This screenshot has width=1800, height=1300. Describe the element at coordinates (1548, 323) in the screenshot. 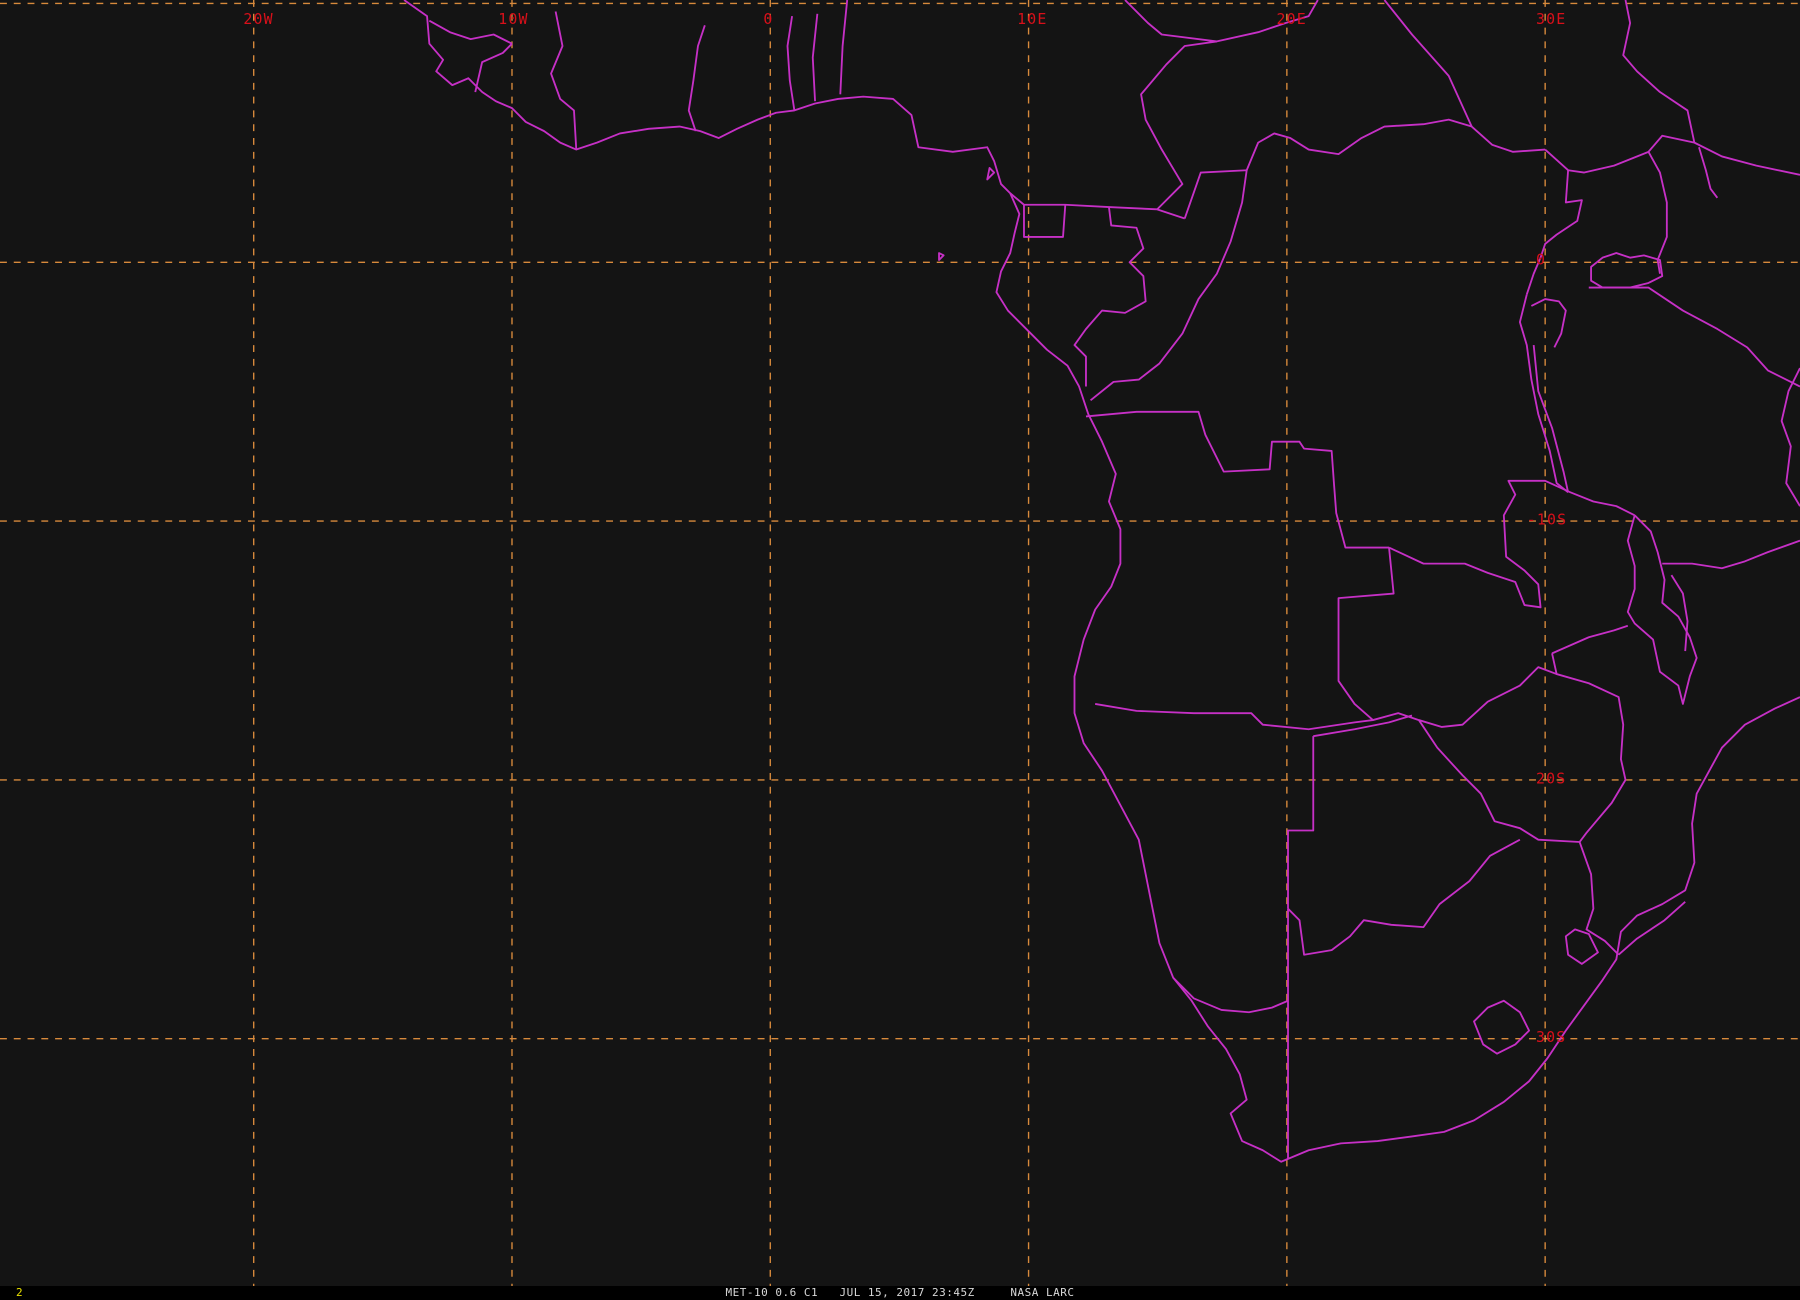

I see `border-rwanda-burundi` at that location.